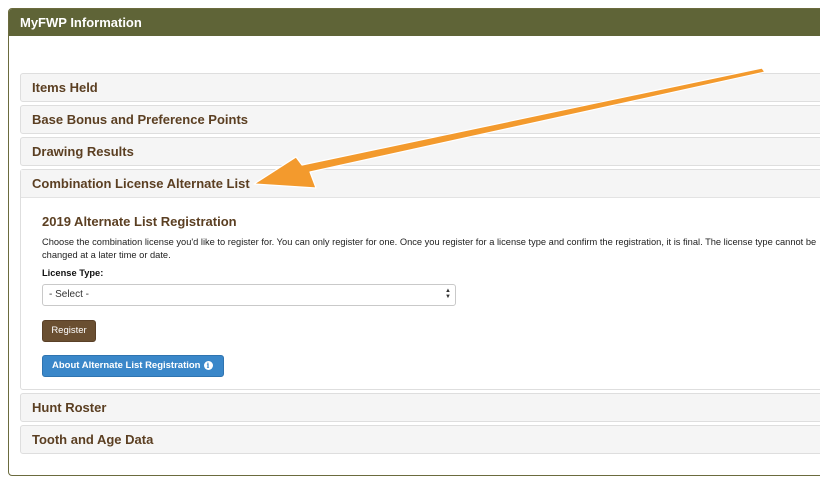  Describe the element at coordinates (420, 439) in the screenshot. I see `accordion-tooth-age: Tooth and Age Data` at that location.